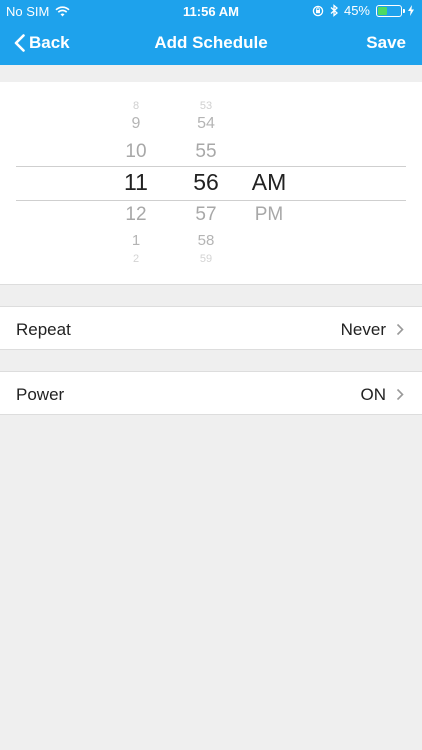 This screenshot has width=422, height=750. I want to click on power-value: ON, so click(373, 394).